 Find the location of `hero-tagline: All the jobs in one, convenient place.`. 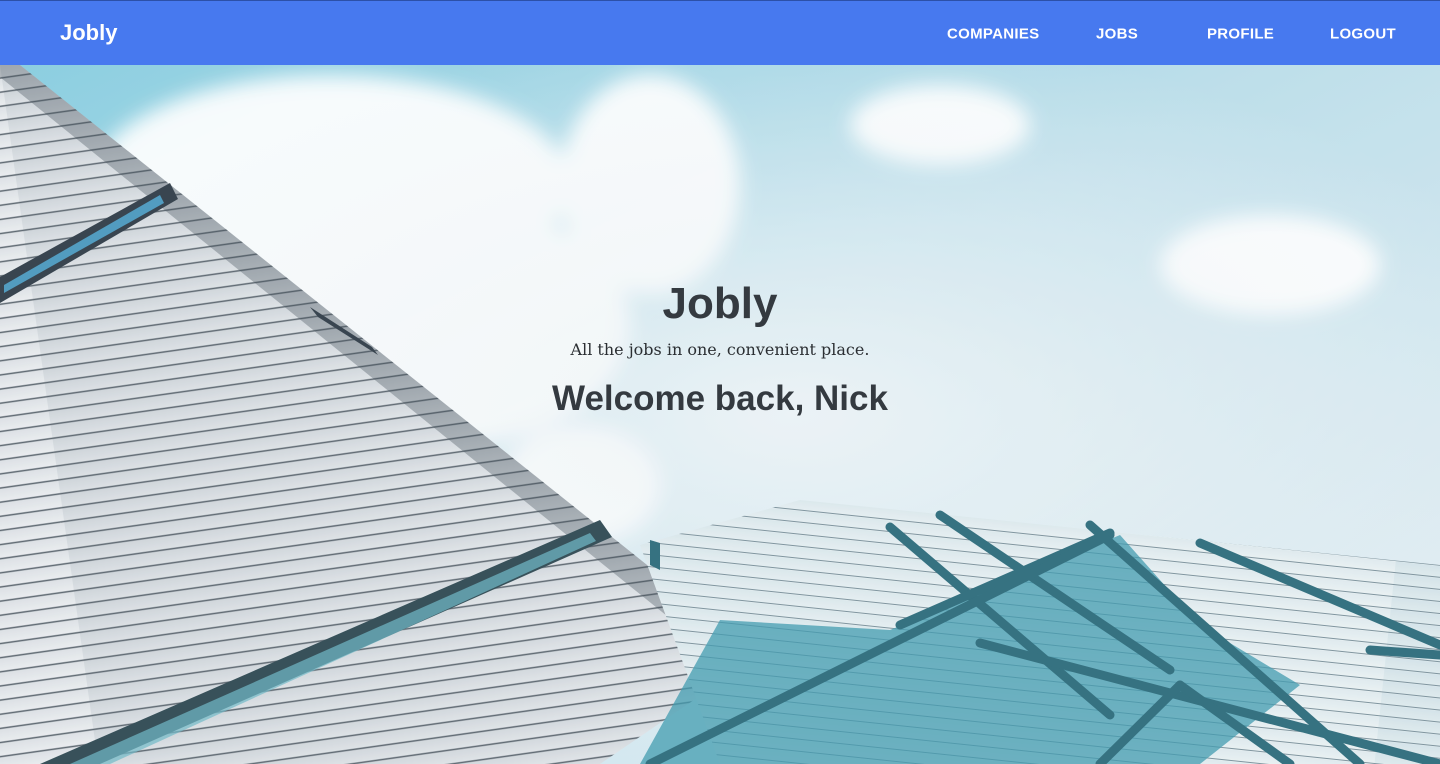

hero-tagline: All the jobs in one, convenient place. is located at coordinates (720, 349).